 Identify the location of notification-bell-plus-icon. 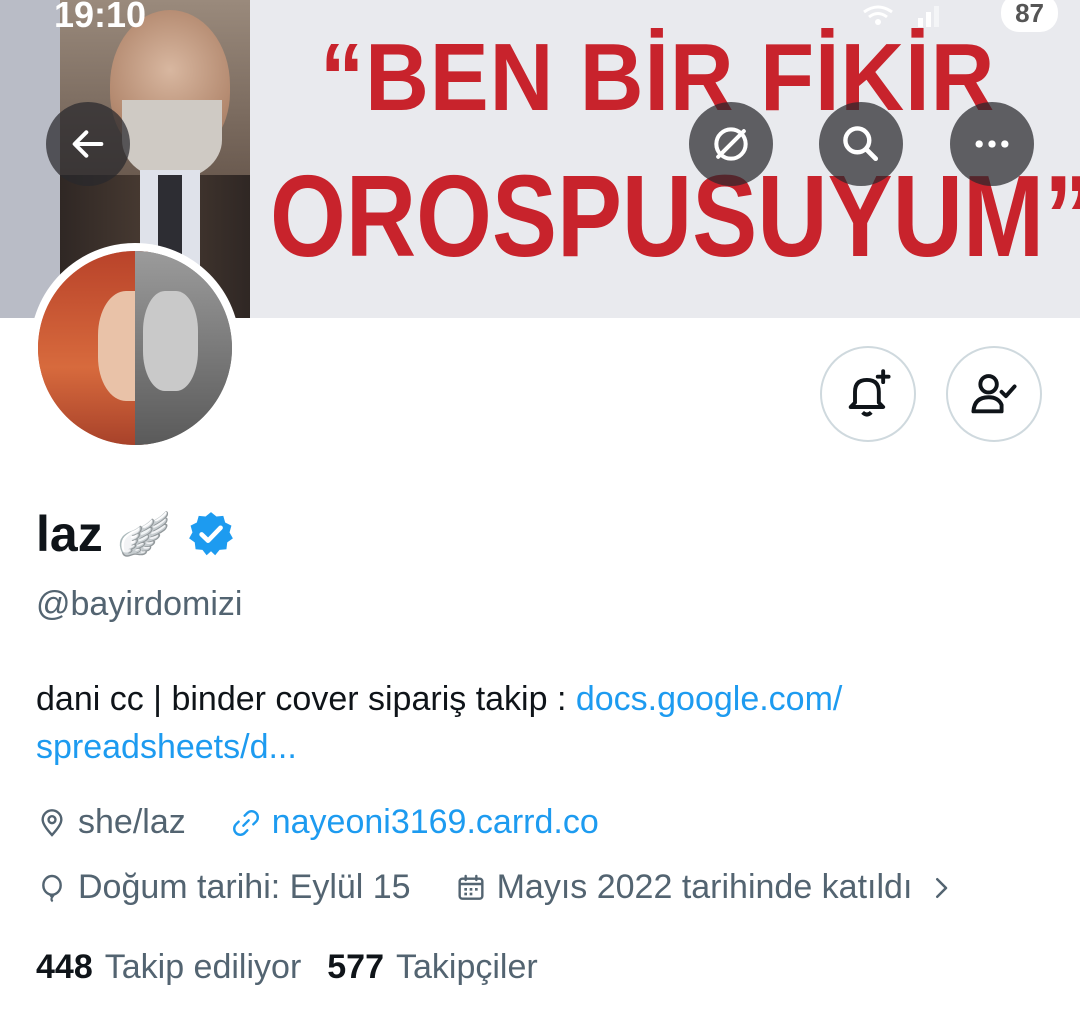
(869, 393).